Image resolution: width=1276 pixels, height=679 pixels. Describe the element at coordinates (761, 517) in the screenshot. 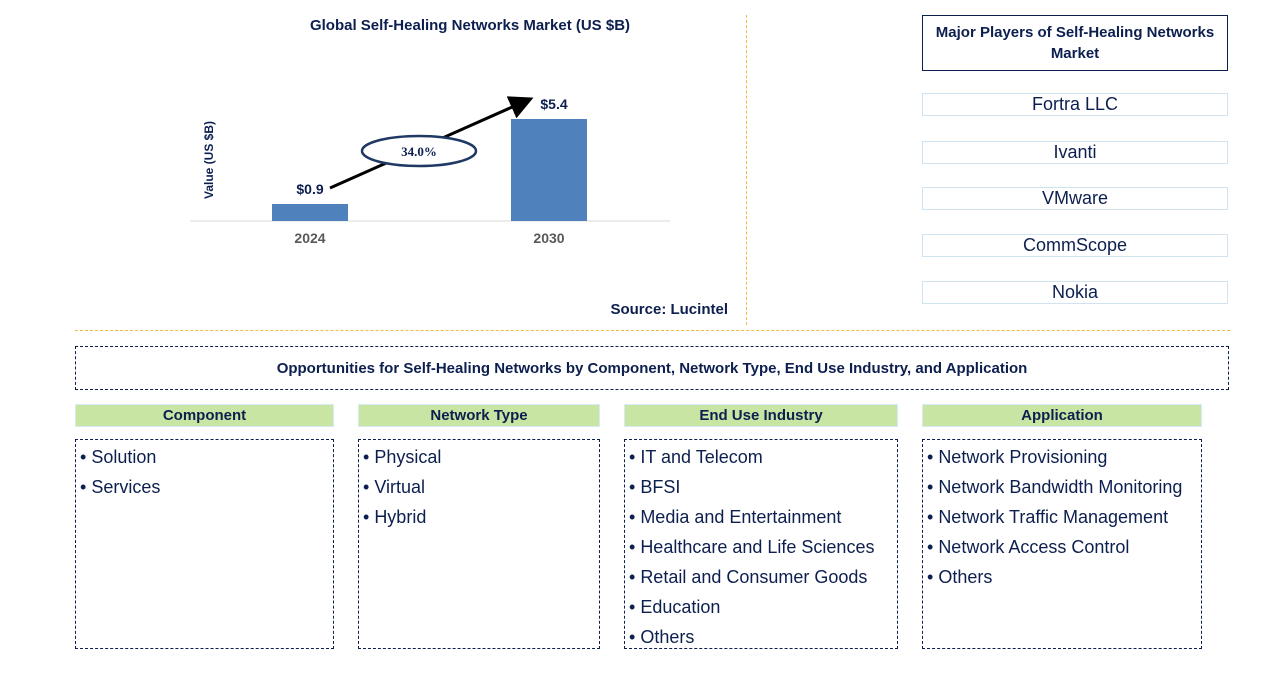

I see `list-item: Media and Entertainment` at that location.